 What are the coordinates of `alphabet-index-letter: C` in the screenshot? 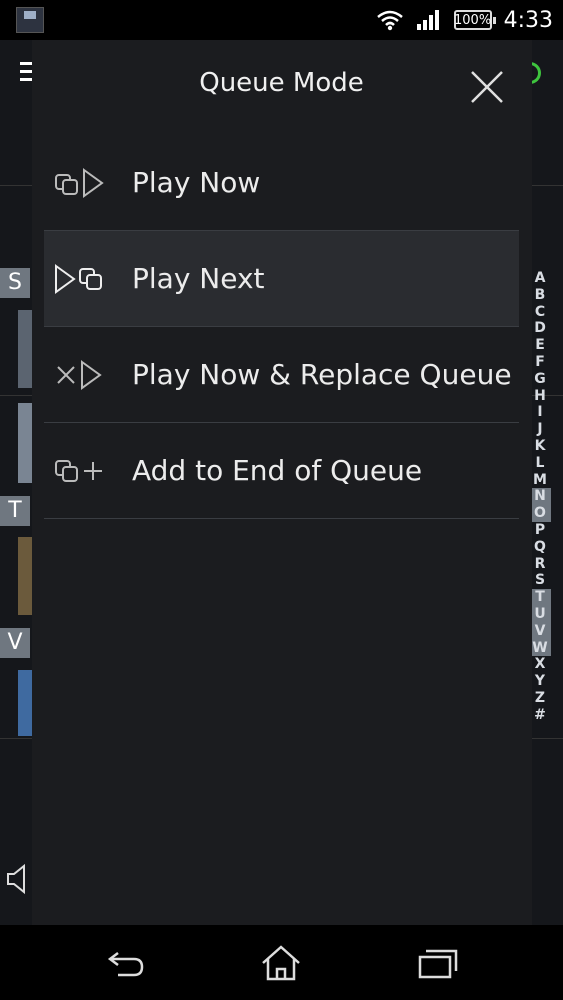 It's located at (540, 312).